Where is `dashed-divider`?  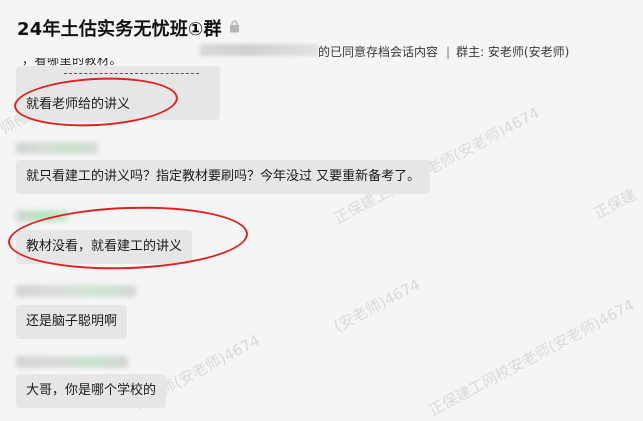
dashed-divider is located at coordinates (131, 73).